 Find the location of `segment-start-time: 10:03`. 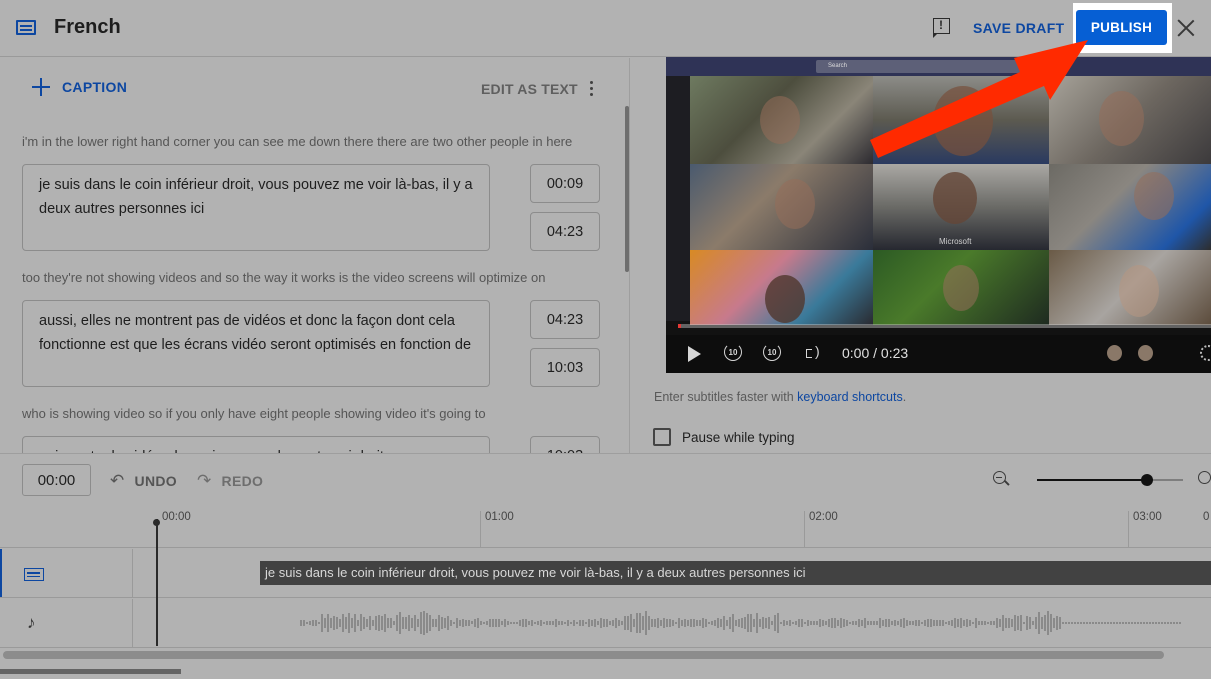

segment-start-time: 10:03 is located at coordinates (565, 444).